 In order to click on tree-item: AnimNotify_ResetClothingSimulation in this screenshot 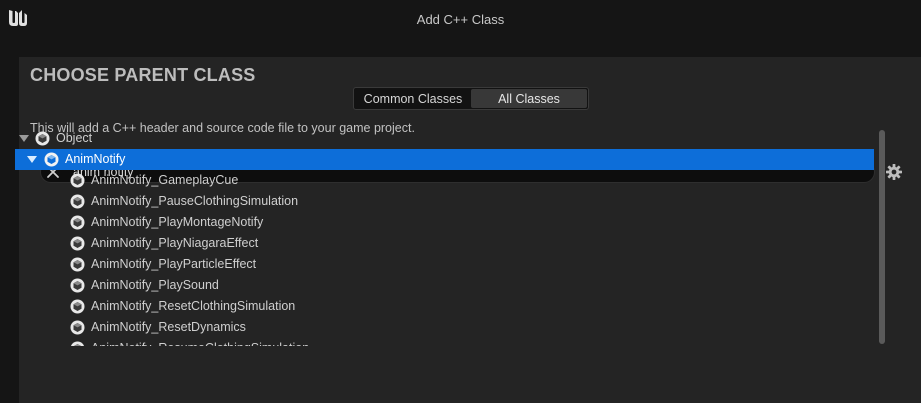, I will do `click(445, 306)`.